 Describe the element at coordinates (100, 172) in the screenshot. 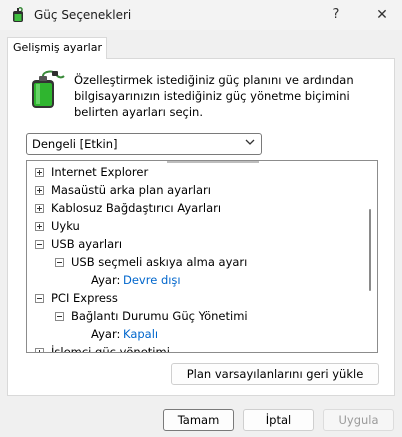

I see `tree-item-label: Internet Explorer` at that location.